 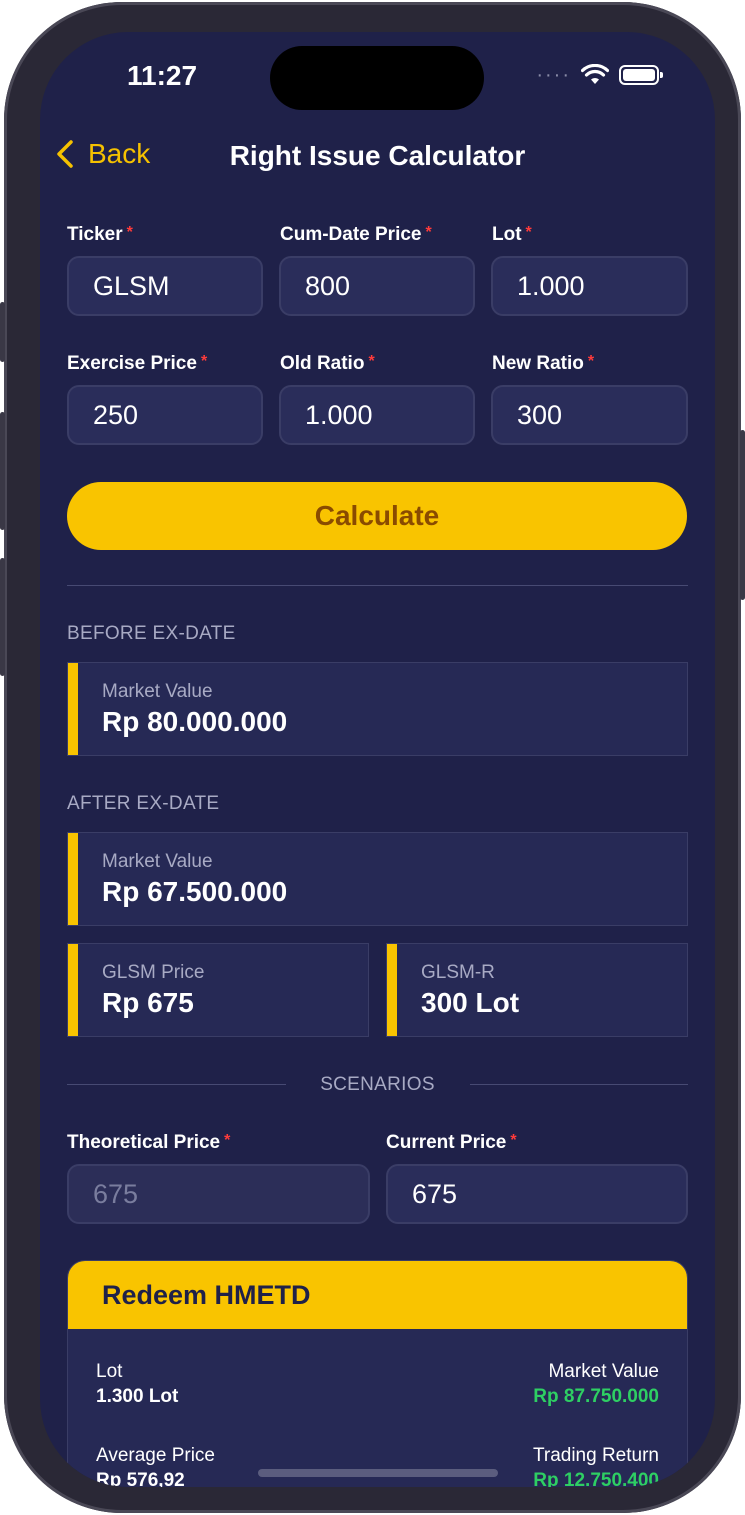 I want to click on mute-switch, so click(x=2, y=332).